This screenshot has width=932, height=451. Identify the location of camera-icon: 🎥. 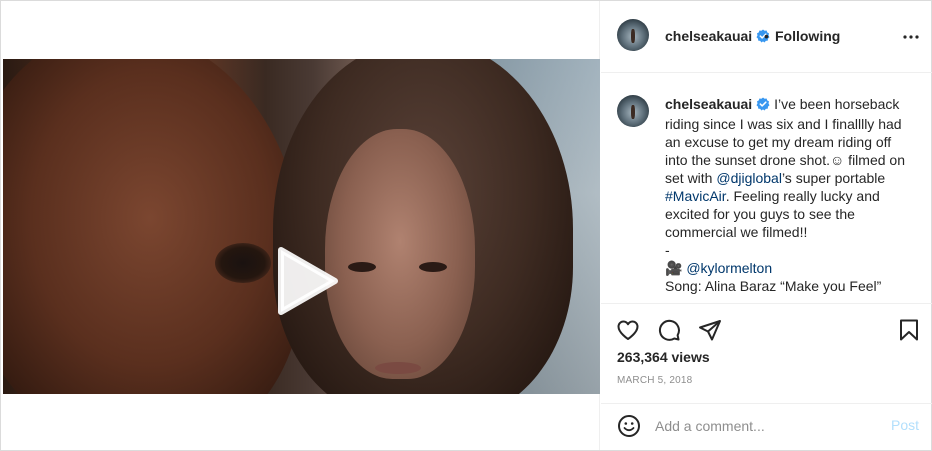
(674, 268).